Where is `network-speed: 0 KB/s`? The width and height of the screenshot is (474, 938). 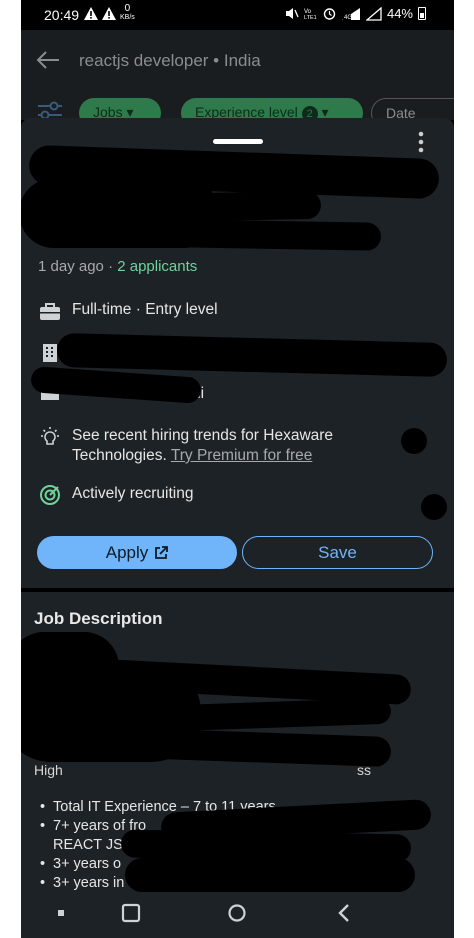 network-speed: 0 KB/s is located at coordinates (127, 12).